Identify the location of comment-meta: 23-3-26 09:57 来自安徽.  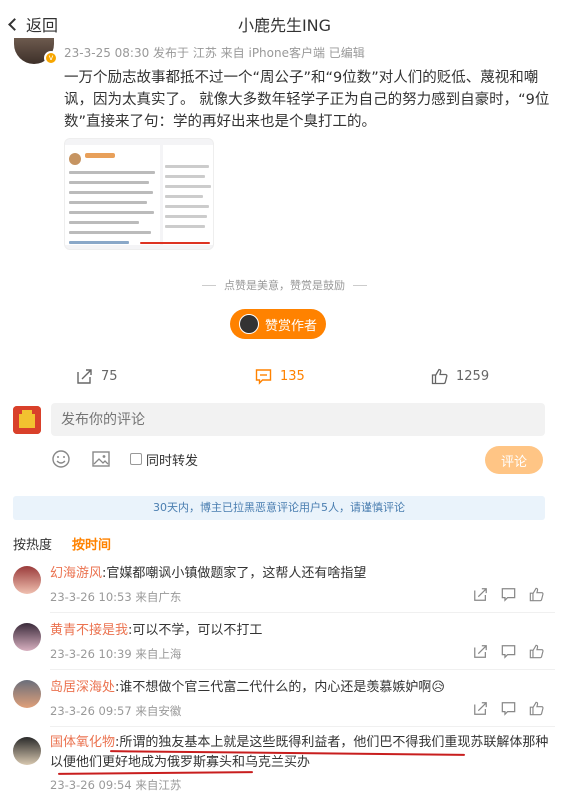
(116, 711).